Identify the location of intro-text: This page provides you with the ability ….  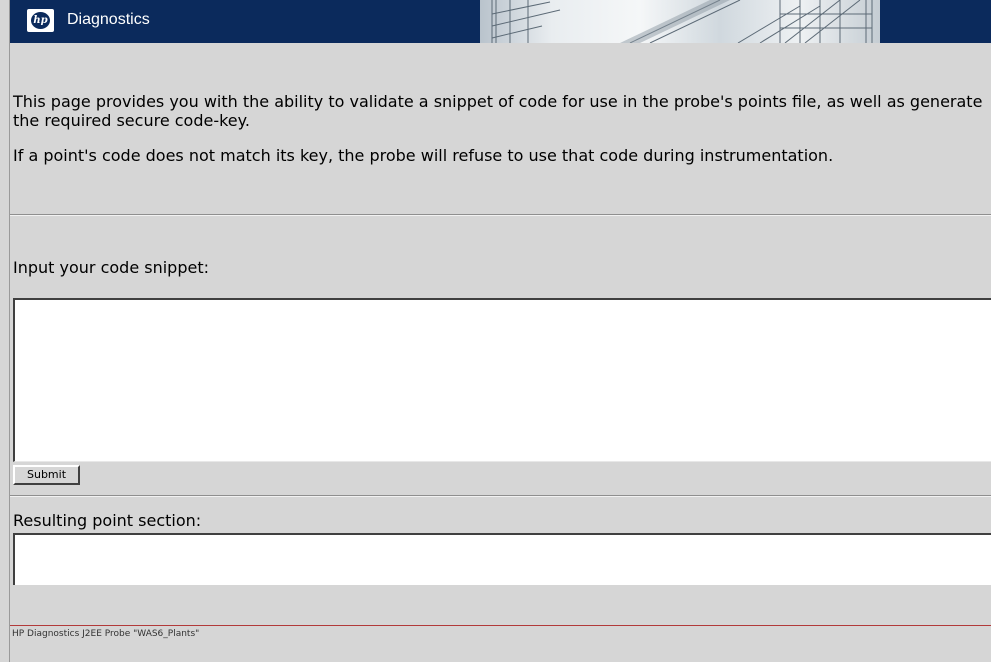
(500, 136).